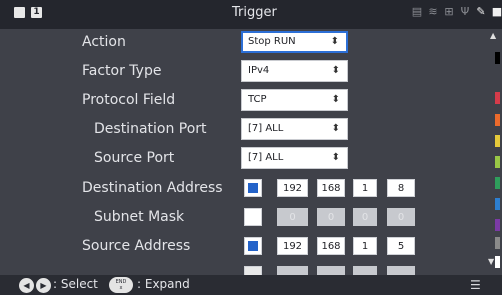 This screenshot has height=295, width=502. What do you see at coordinates (75, 284) in the screenshot?
I see `select-hint: : Select` at bounding box center [75, 284].